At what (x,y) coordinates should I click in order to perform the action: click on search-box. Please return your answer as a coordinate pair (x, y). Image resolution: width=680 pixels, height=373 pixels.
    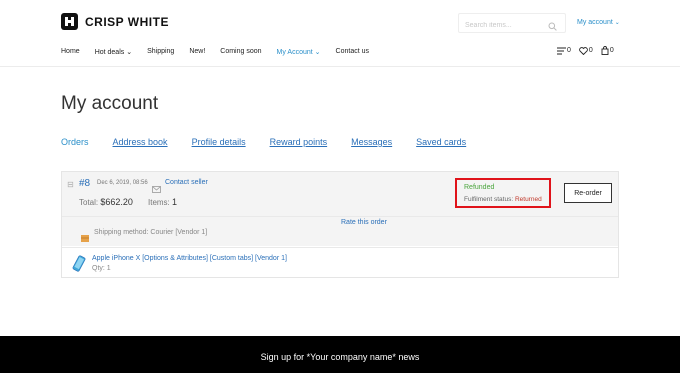
    Looking at the image, I should click on (512, 24).